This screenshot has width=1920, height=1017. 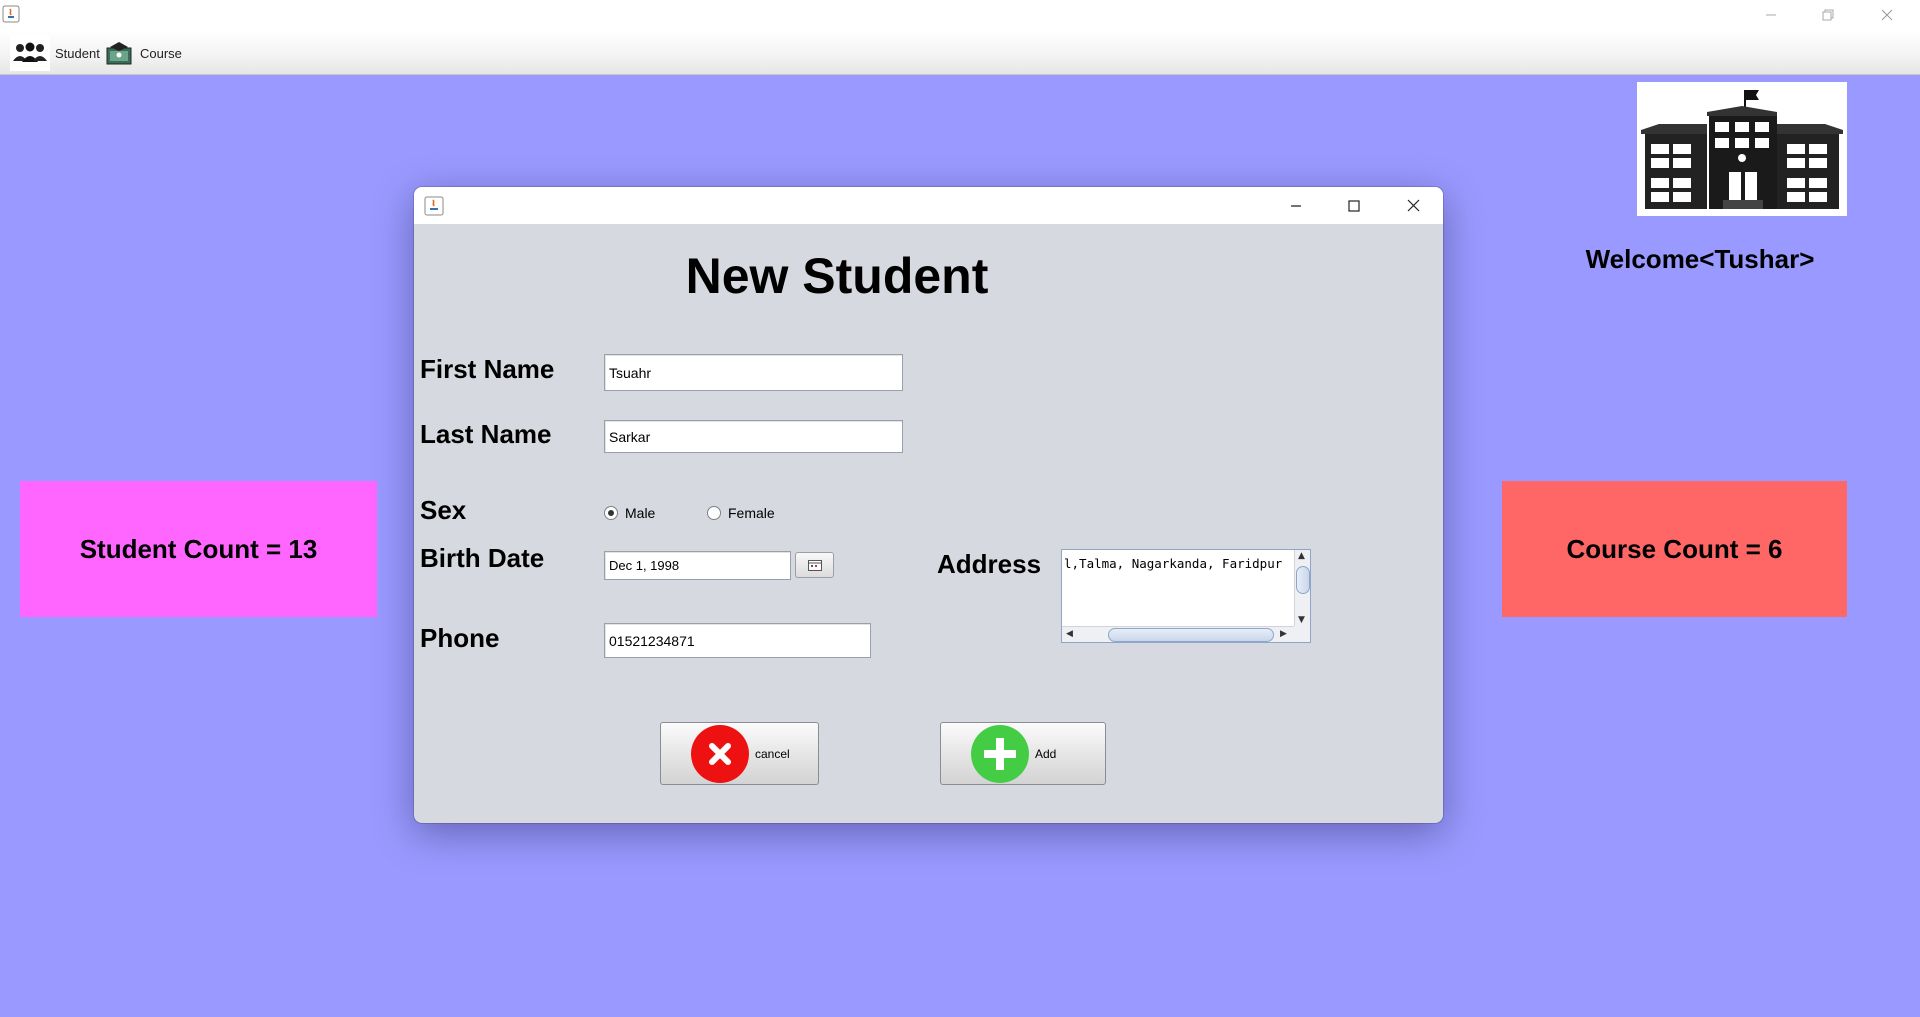 I want to click on toolbar-student-button: Student, so click(x=55, y=53).